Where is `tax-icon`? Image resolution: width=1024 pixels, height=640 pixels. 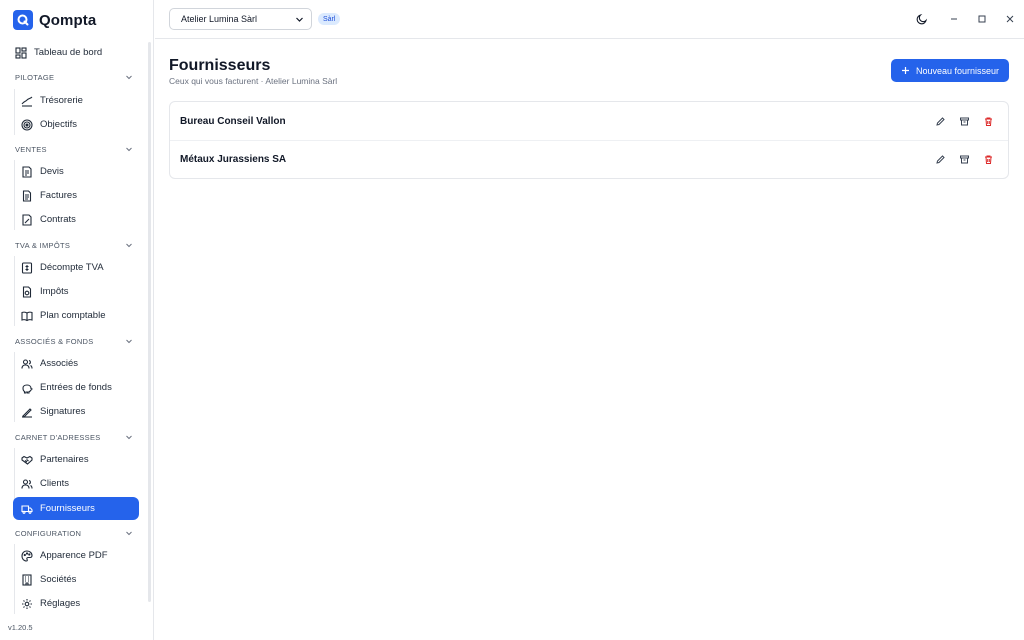
tax-icon is located at coordinates (27, 291).